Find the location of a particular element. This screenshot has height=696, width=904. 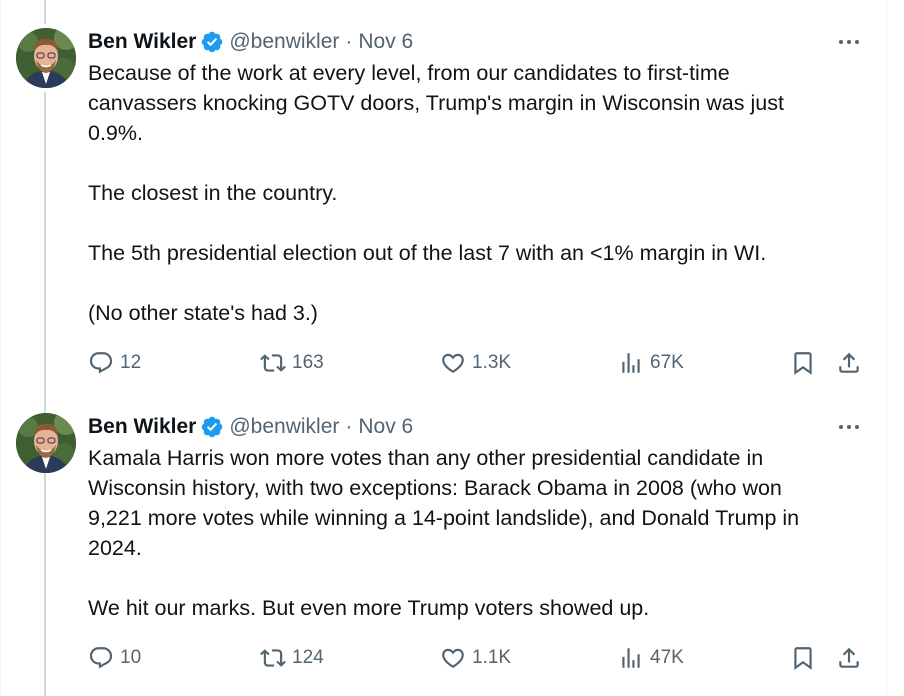

text-line: 0.9%. is located at coordinates (115, 133).